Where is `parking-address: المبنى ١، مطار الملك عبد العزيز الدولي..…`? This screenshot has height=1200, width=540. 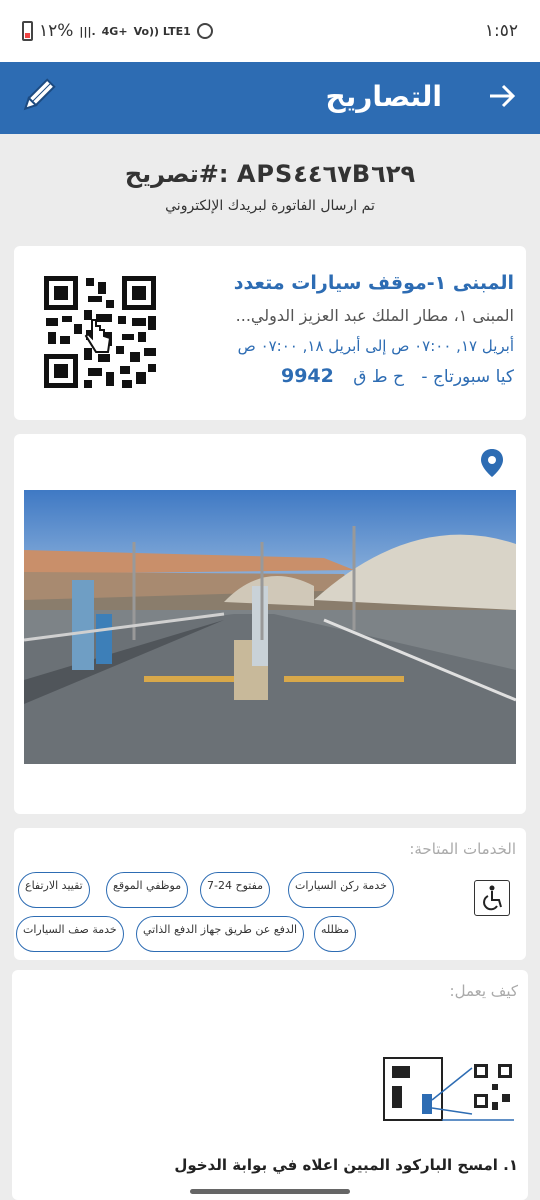 parking-address: المبنى ١، مطار الملك عبد العزيز الدولي..… is located at coordinates (374, 315).